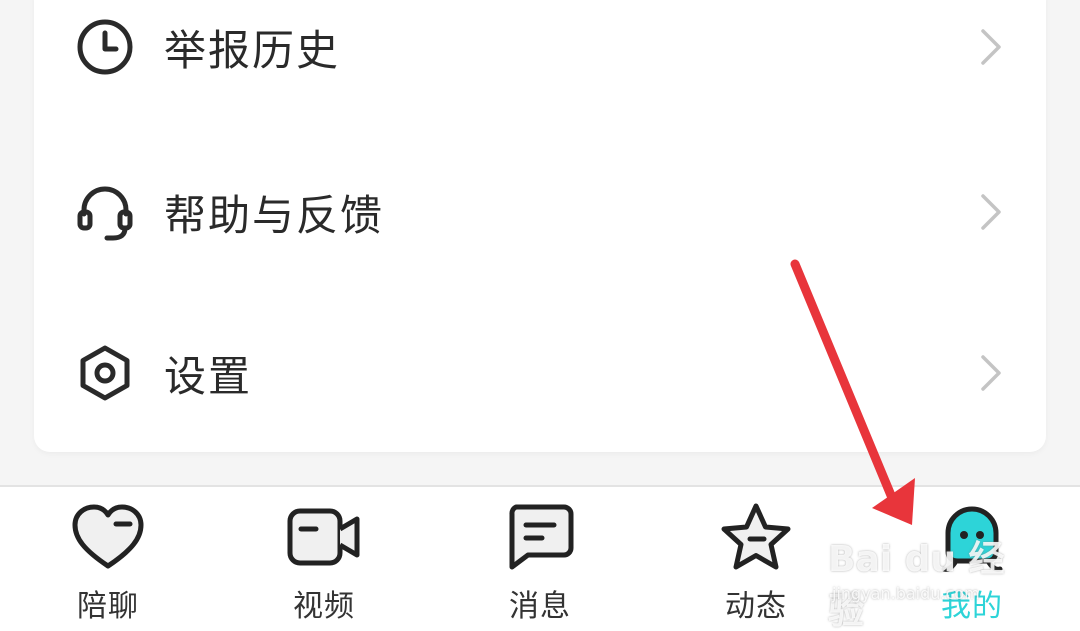 The image size is (1080, 631). What do you see at coordinates (906, 593) in the screenshot?
I see `watermark-sub: jingyan.baidu.com` at bounding box center [906, 593].